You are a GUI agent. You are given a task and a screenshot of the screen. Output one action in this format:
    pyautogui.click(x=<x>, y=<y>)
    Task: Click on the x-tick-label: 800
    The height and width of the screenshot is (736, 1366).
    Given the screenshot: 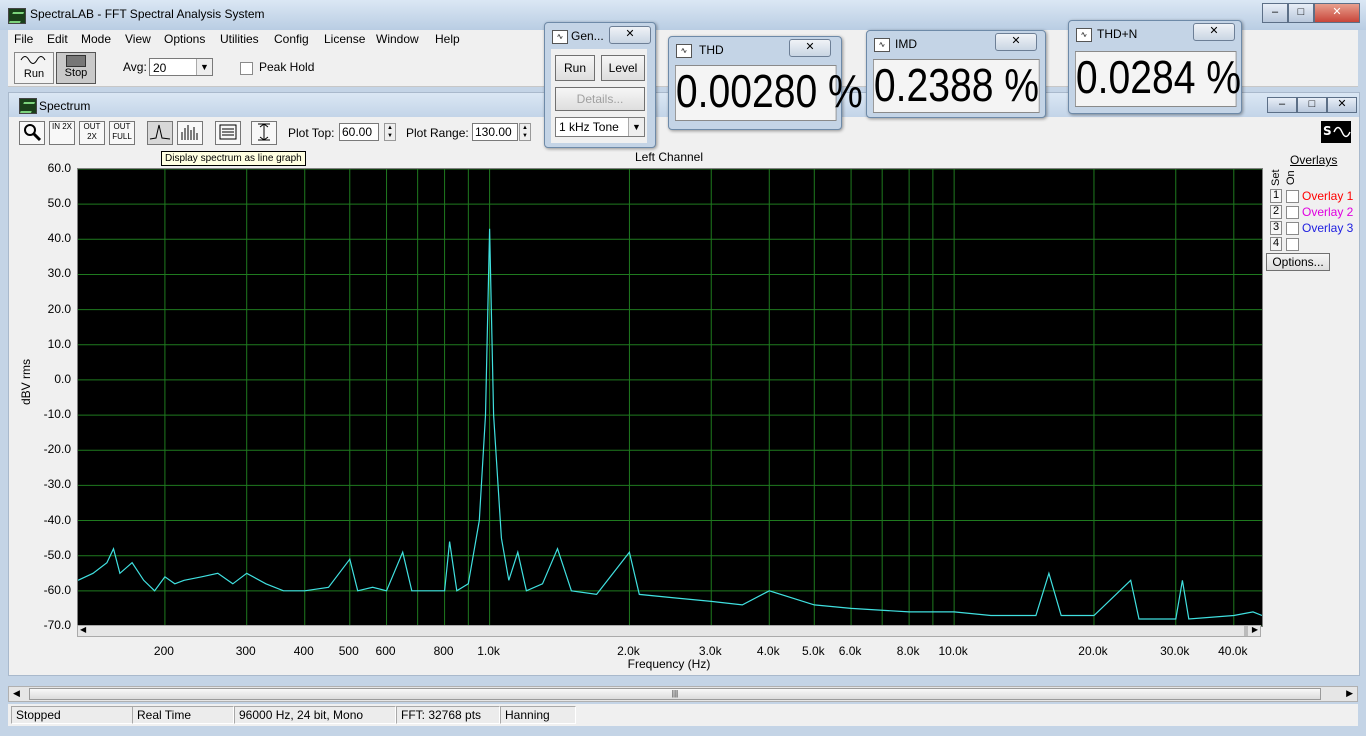 What is the action you would take?
    pyautogui.click(x=443, y=651)
    